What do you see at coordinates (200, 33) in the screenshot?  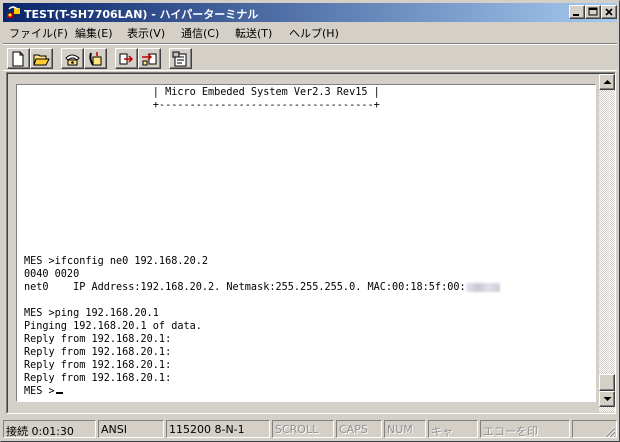 I see `menu-communication: 通信(C)` at bounding box center [200, 33].